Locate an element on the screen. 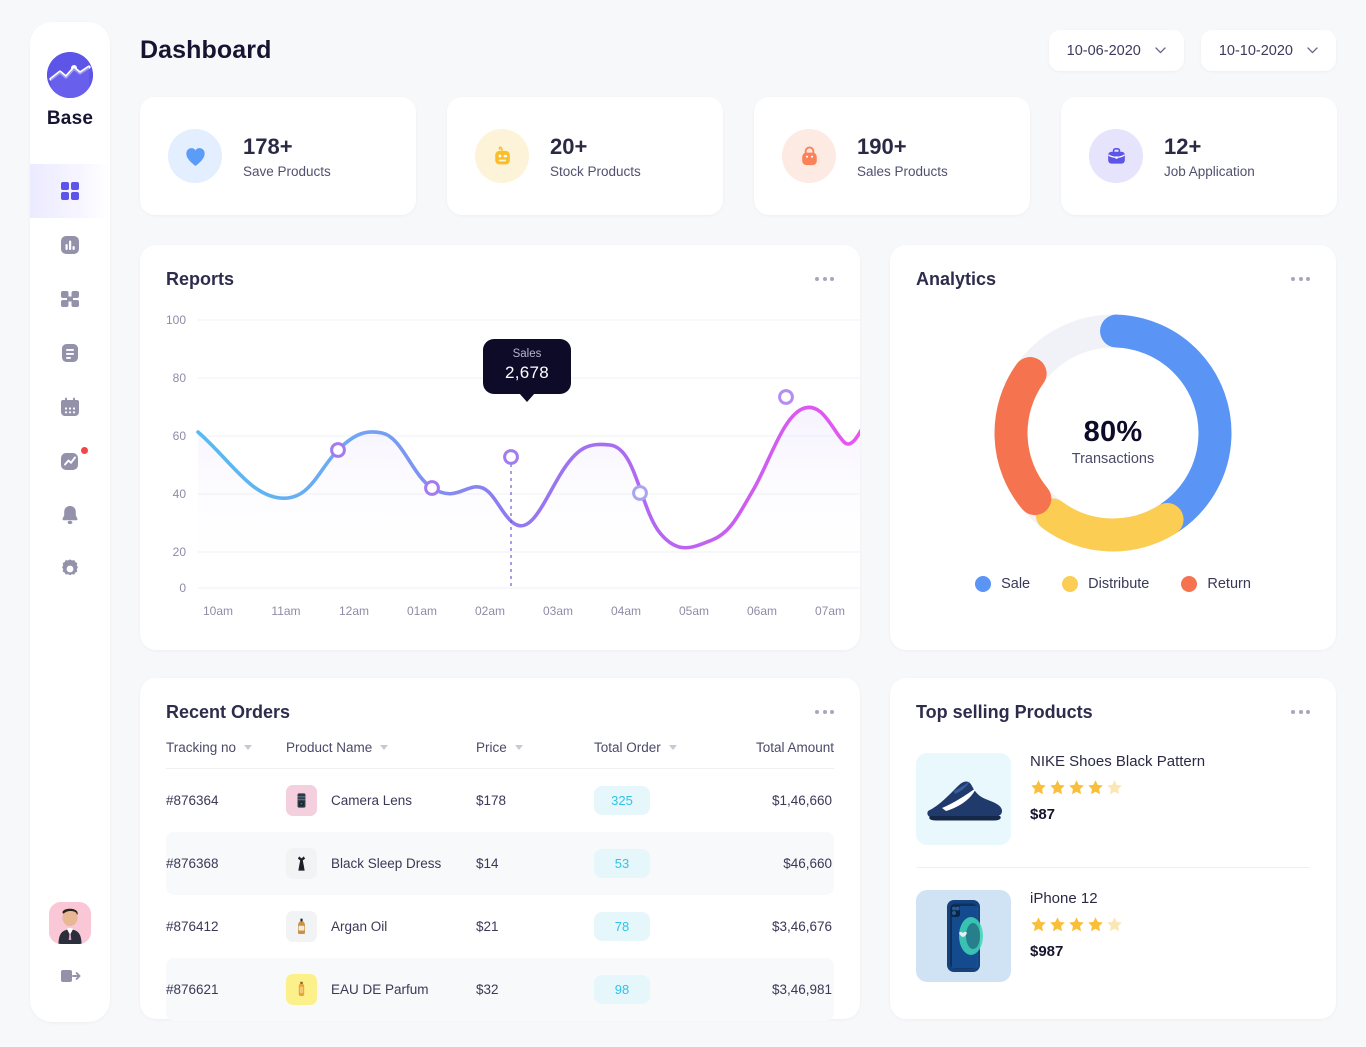 The height and width of the screenshot is (1047, 1366). analytics-legend: Sale Distribute Return is located at coordinates (1113, 584).